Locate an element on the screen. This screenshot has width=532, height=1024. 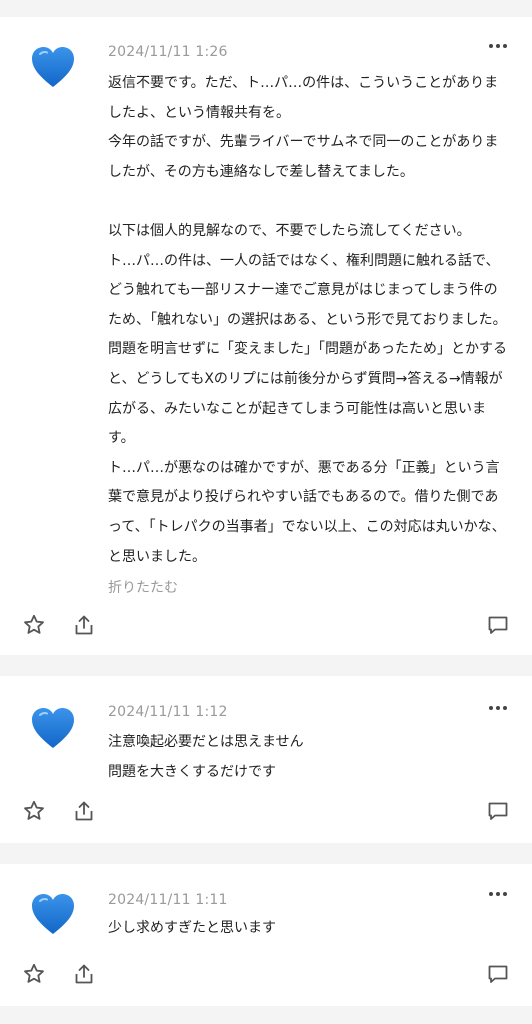
comment-line: 以下は個人的見解なので、不要でしたら流してください。 is located at coordinates (289, 230).